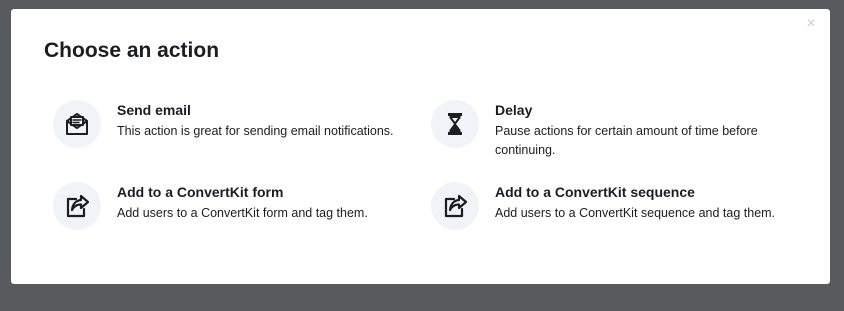  I want to click on action-title: Send email, so click(154, 110).